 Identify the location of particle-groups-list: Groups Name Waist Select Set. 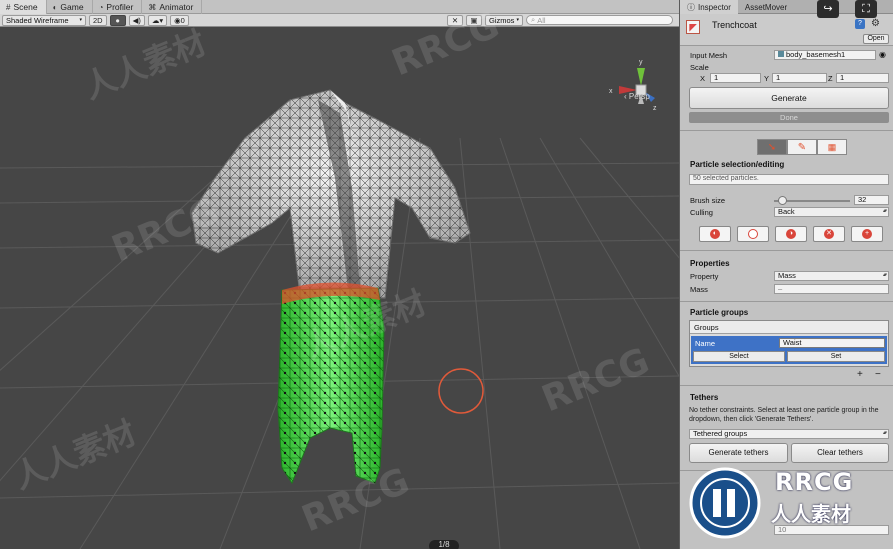
(789, 343).